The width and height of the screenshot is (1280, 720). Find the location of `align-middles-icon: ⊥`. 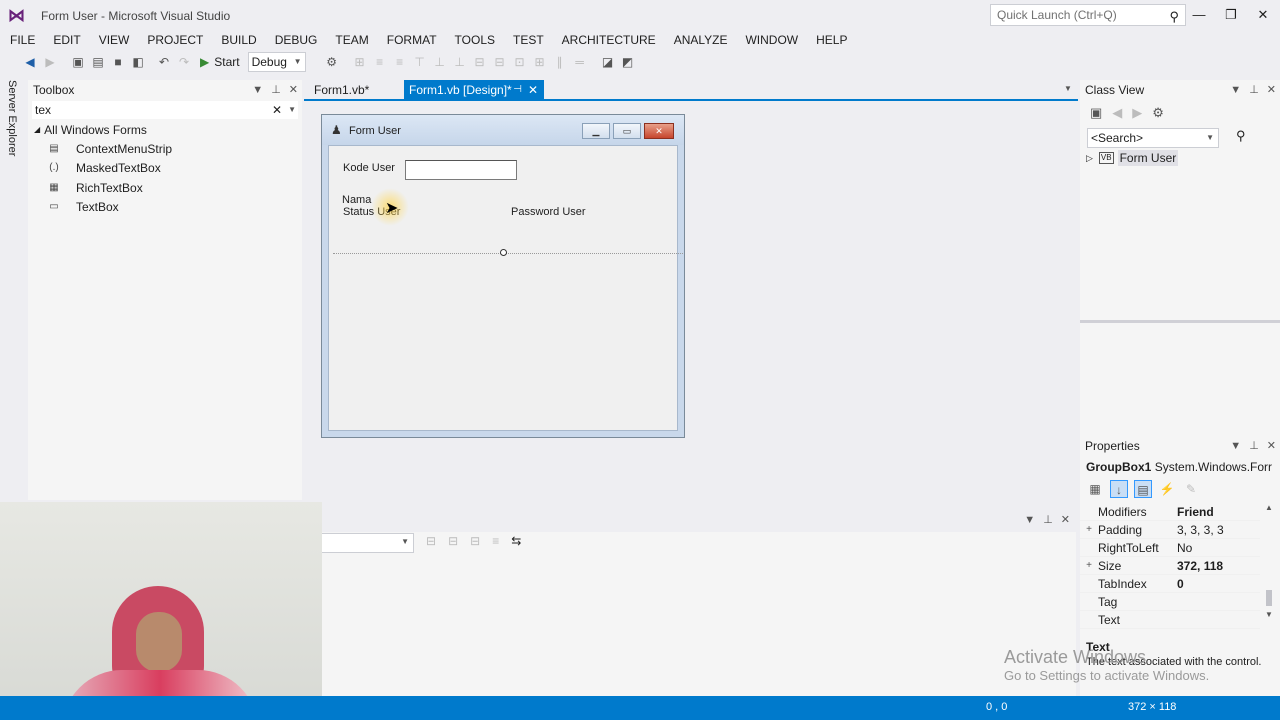

align-middles-icon: ⊥ is located at coordinates (440, 62).